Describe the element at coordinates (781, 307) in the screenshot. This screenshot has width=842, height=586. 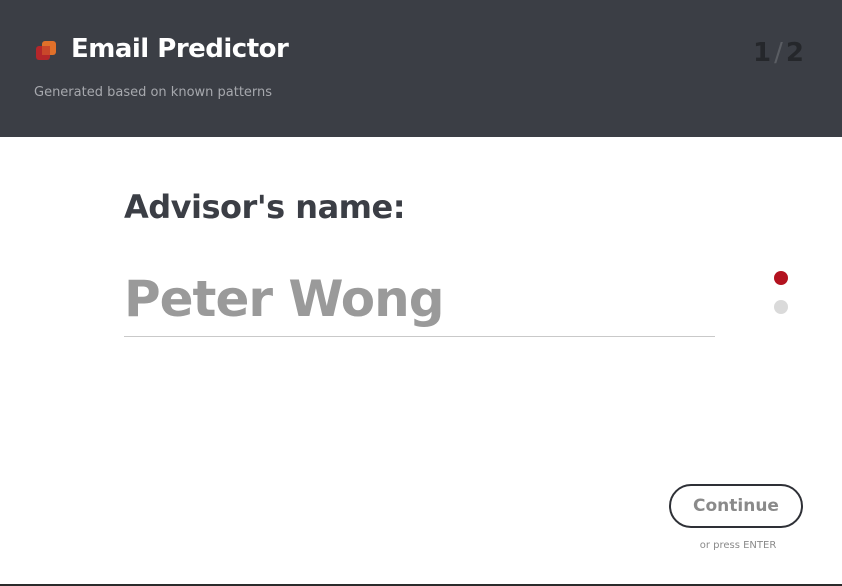
I see `progress-dot-inactive` at that location.